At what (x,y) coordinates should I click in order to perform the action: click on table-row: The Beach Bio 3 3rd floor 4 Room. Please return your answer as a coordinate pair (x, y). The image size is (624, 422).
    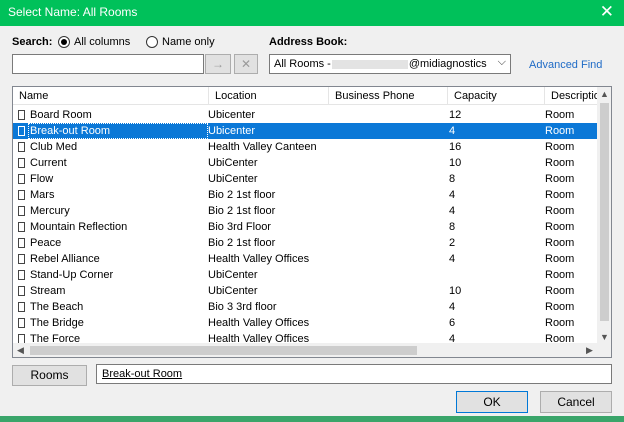
    Looking at the image, I should click on (305, 307).